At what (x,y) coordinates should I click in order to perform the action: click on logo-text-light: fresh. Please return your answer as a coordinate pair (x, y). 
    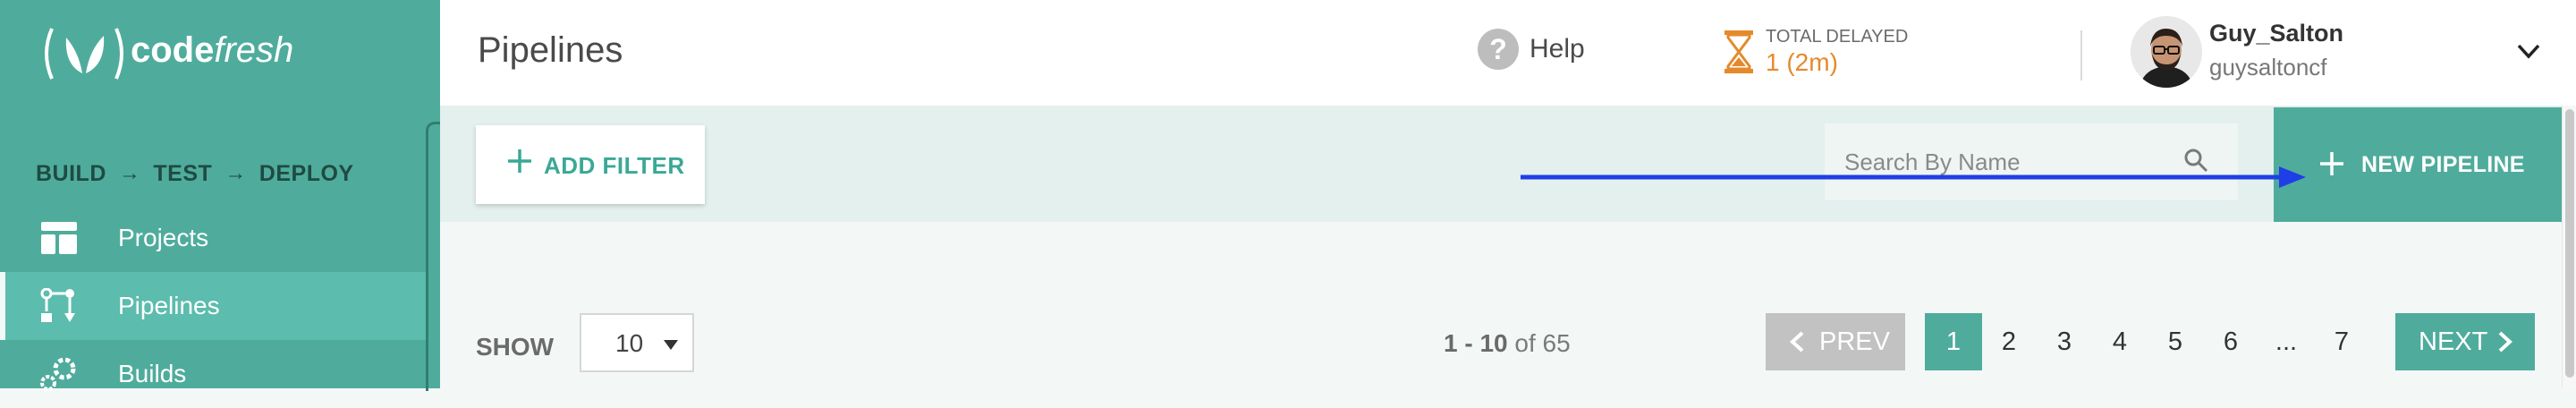
    Looking at the image, I should click on (254, 50).